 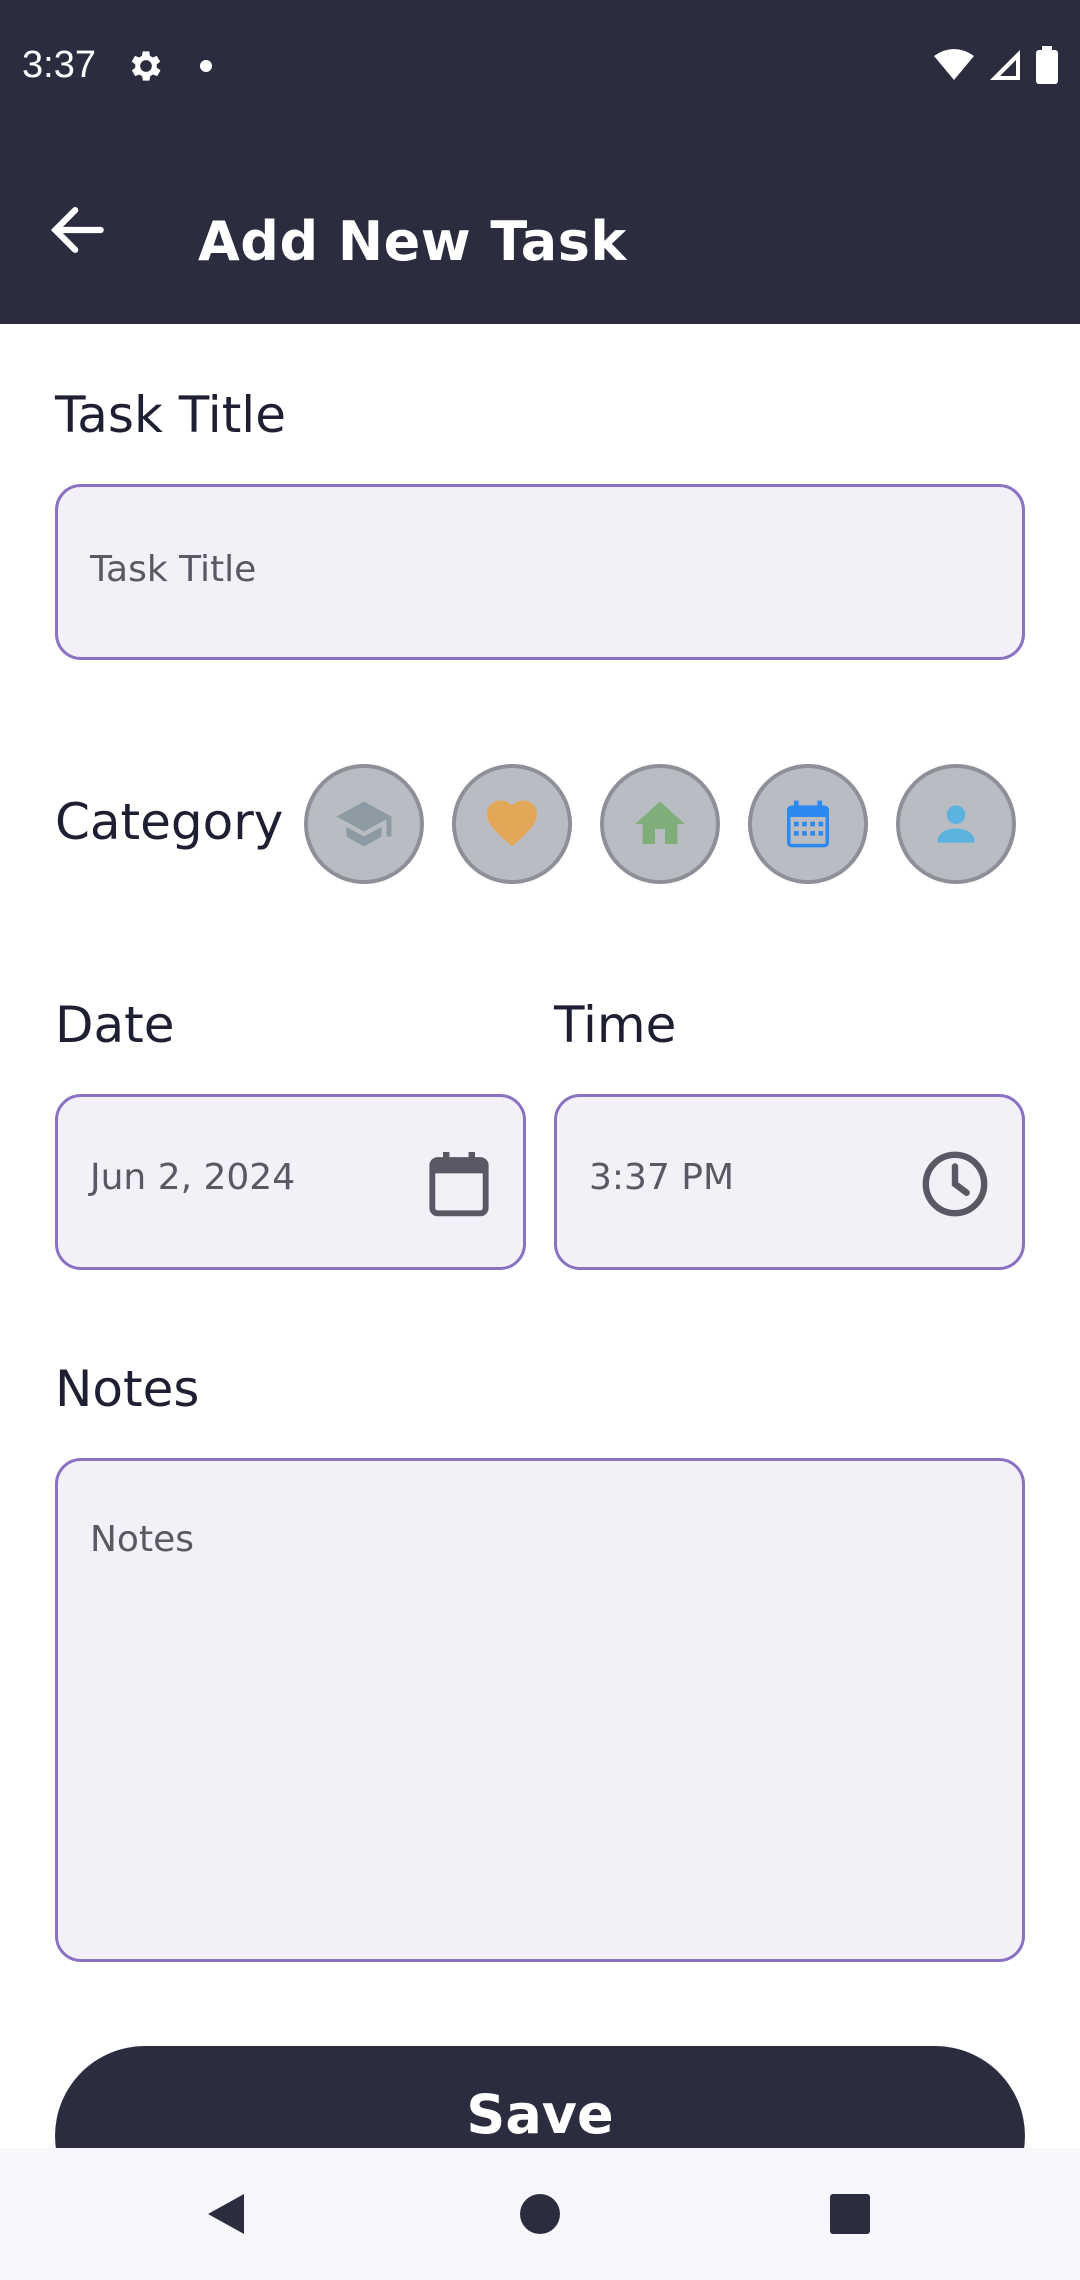 I want to click on category-personal-button, so click(x=956, y=824).